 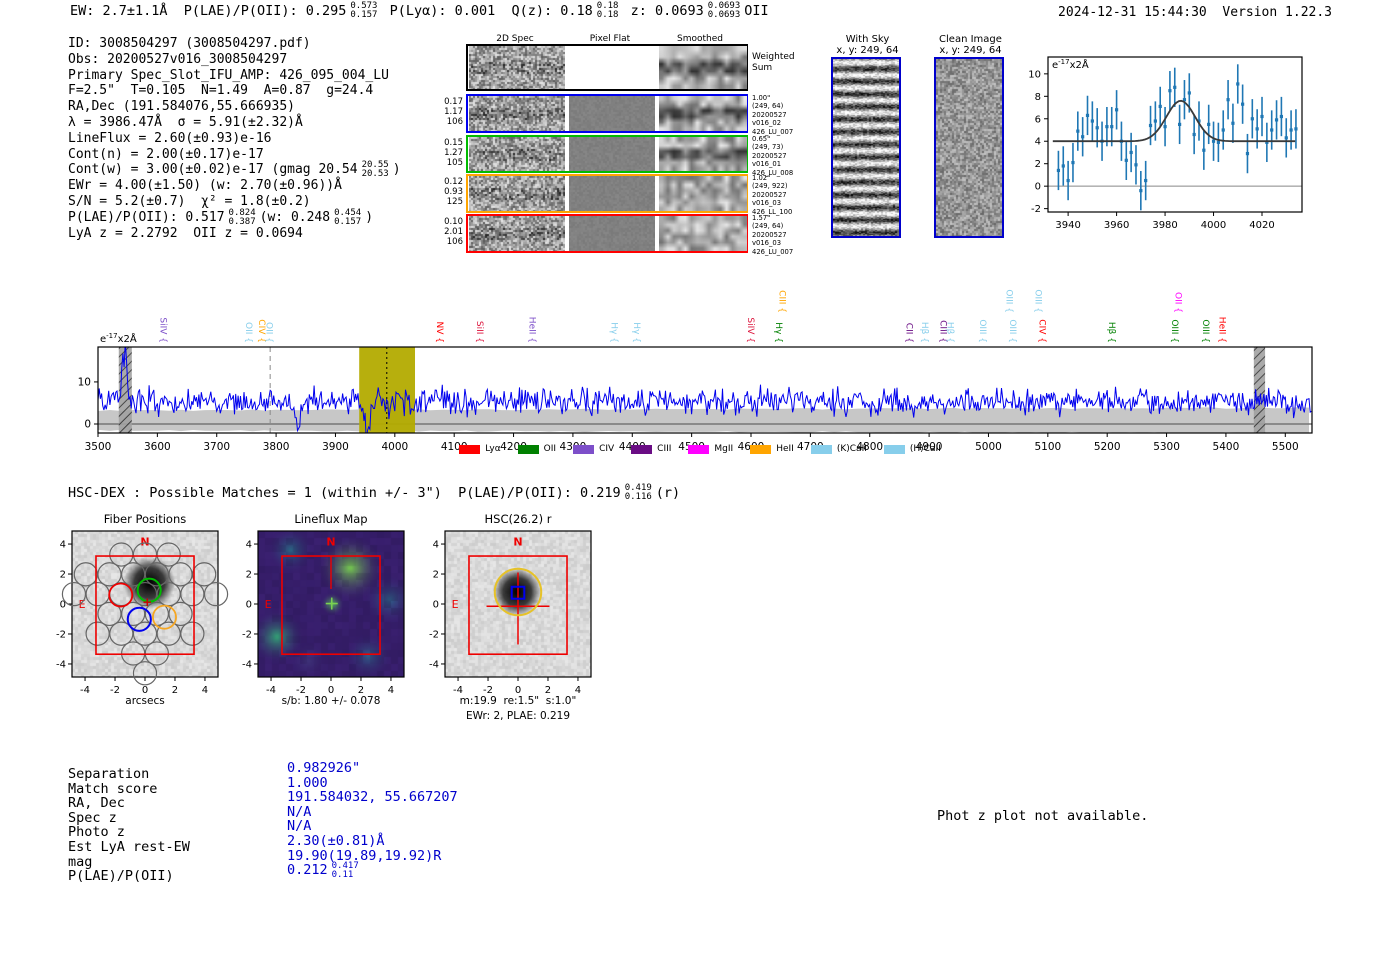 What do you see at coordinates (345, 871) in the screenshot?
I see `match-value-hilo: 0.417 0.11` at bounding box center [345, 871].